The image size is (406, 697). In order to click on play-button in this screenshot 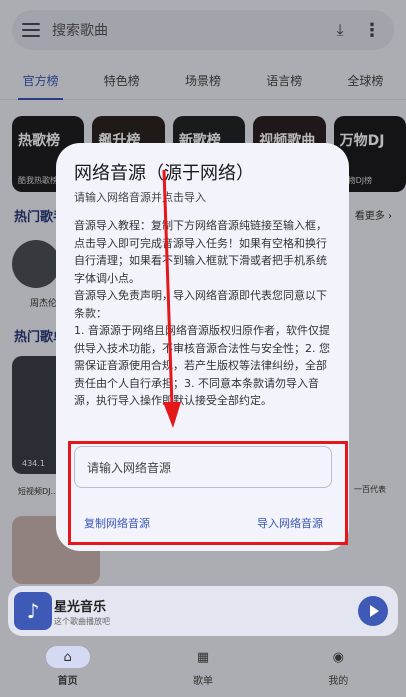, I will do `click(373, 611)`.